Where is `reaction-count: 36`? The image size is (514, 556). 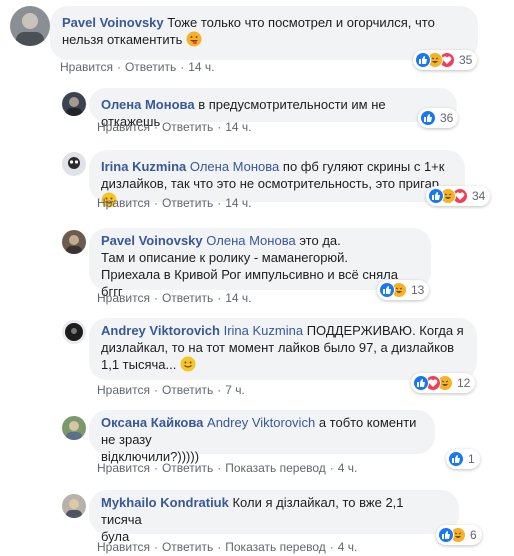
reaction-count: 36 is located at coordinates (447, 118).